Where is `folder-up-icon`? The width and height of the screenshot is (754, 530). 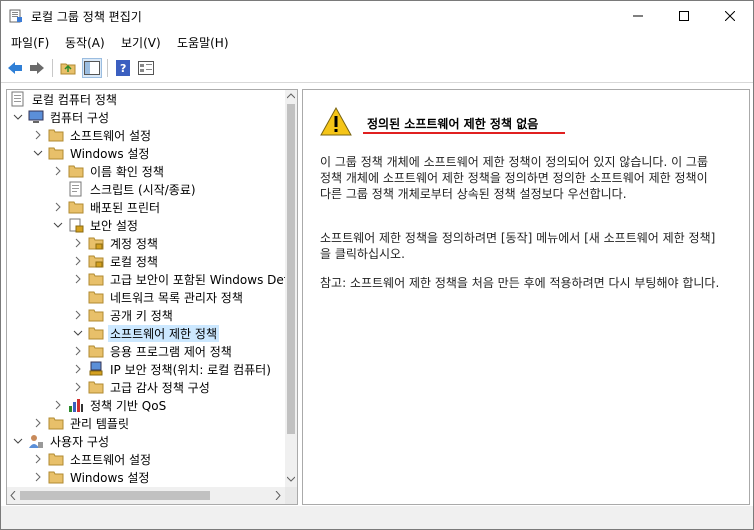 folder-up-icon is located at coordinates (68, 69).